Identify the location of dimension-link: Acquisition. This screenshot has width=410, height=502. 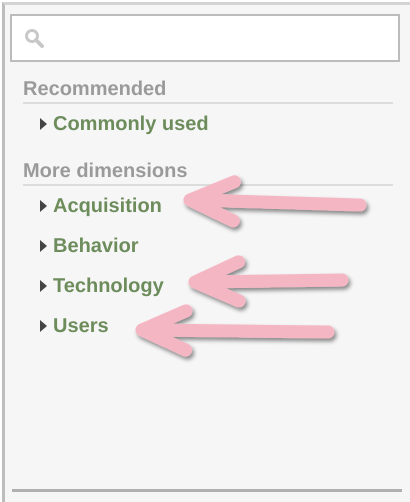
(107, 206).